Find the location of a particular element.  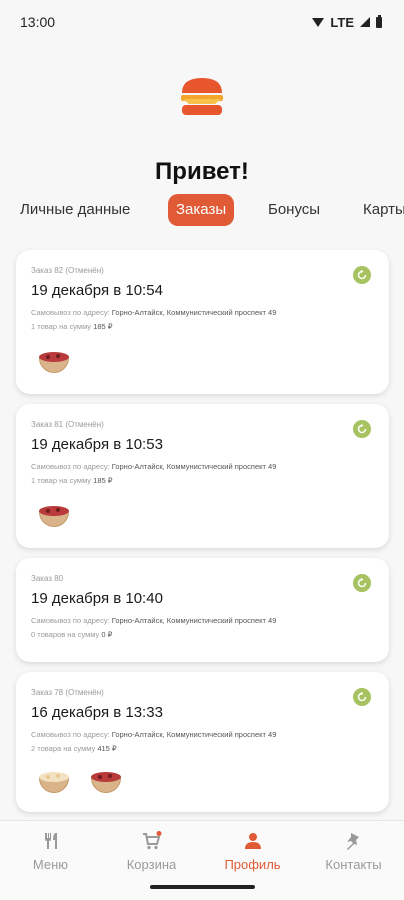

status-time: 13:00 is located at coordinates (38, 22).